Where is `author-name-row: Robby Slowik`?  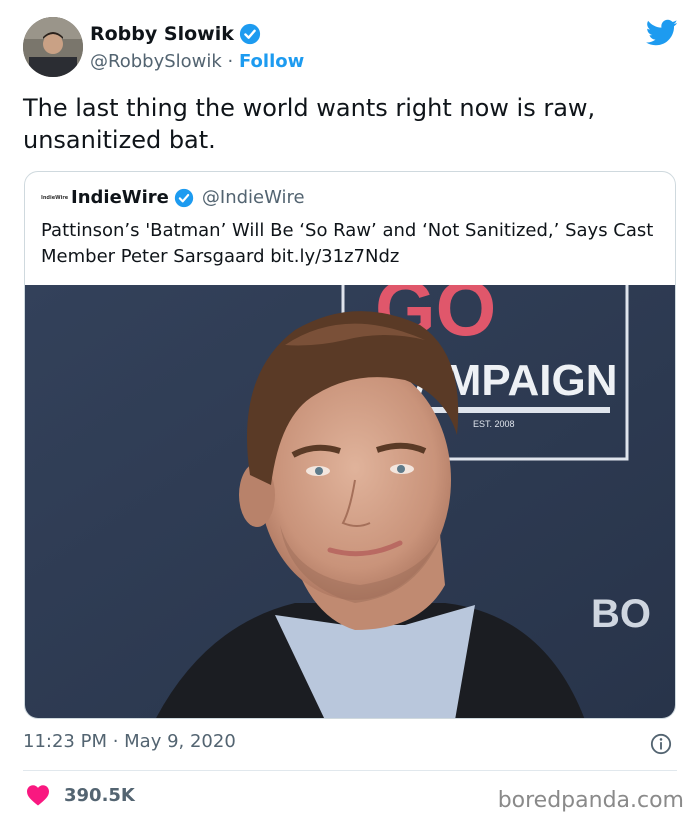 author-name-row: Robby Slowik is located at coordinates (175, 34).